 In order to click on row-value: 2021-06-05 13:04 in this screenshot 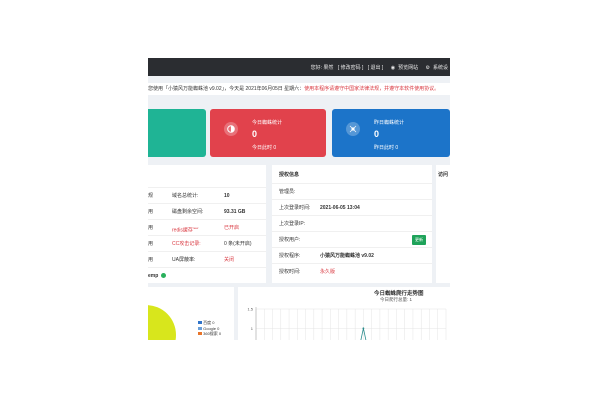, I will do `click(340, 208)`.